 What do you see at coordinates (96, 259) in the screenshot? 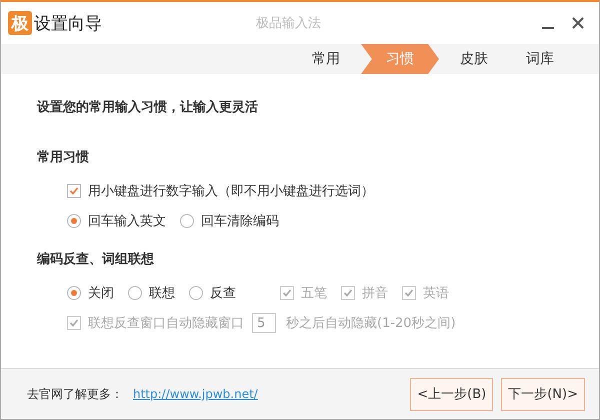
I see `section-title: 编码反查、词组联想` at bounding box center [96, 259].